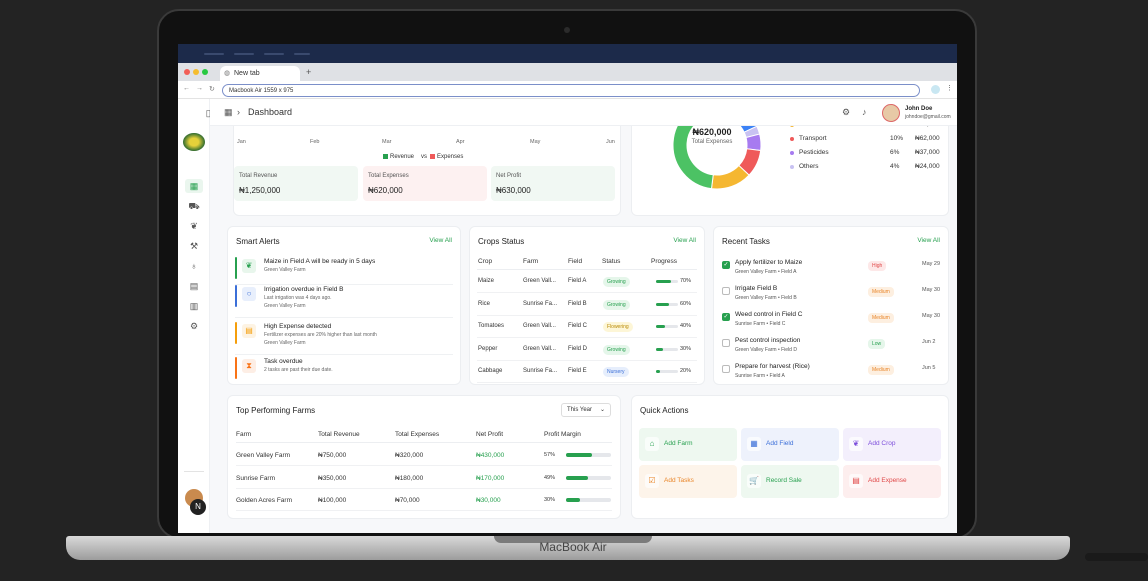 Image resolution: width=1148 pixels, height=581 pixels. Describe the element at coordinates (194, 286) in the screenshot. I see `inventory-icon: ▤` at that location.